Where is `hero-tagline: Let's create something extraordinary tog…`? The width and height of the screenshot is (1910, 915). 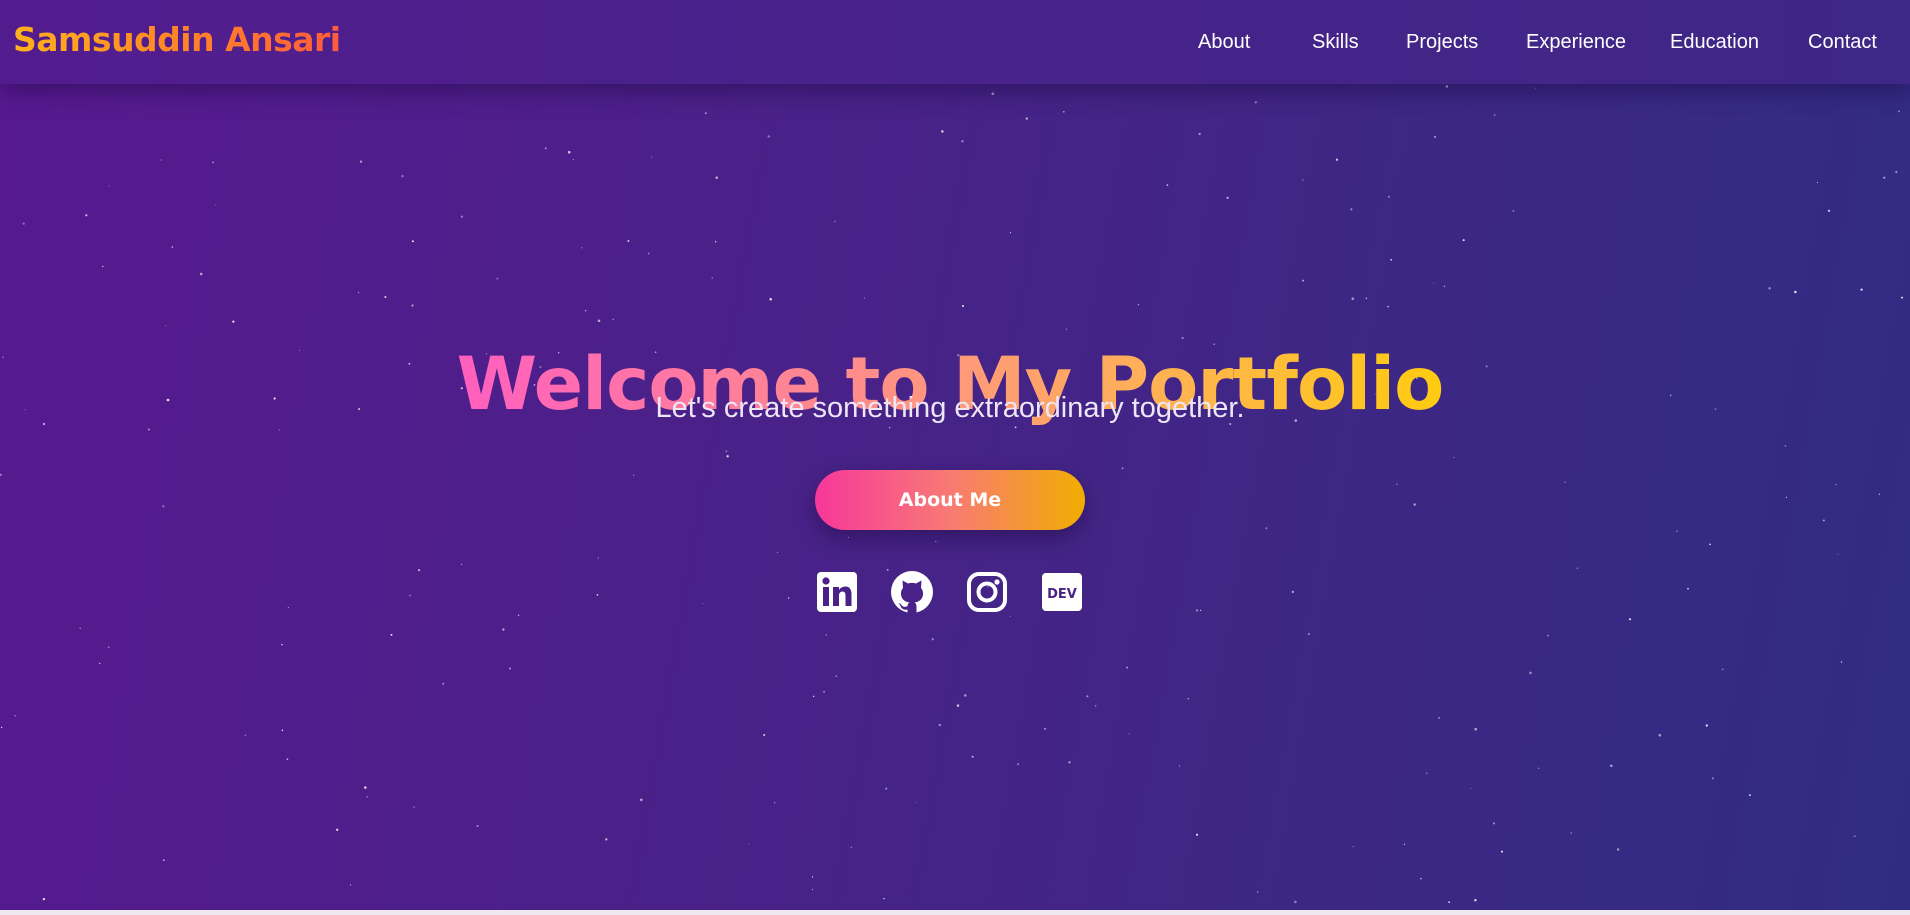 hero-tagline: Let's create something extraordinary tog… is located at coordinates (950, 408).